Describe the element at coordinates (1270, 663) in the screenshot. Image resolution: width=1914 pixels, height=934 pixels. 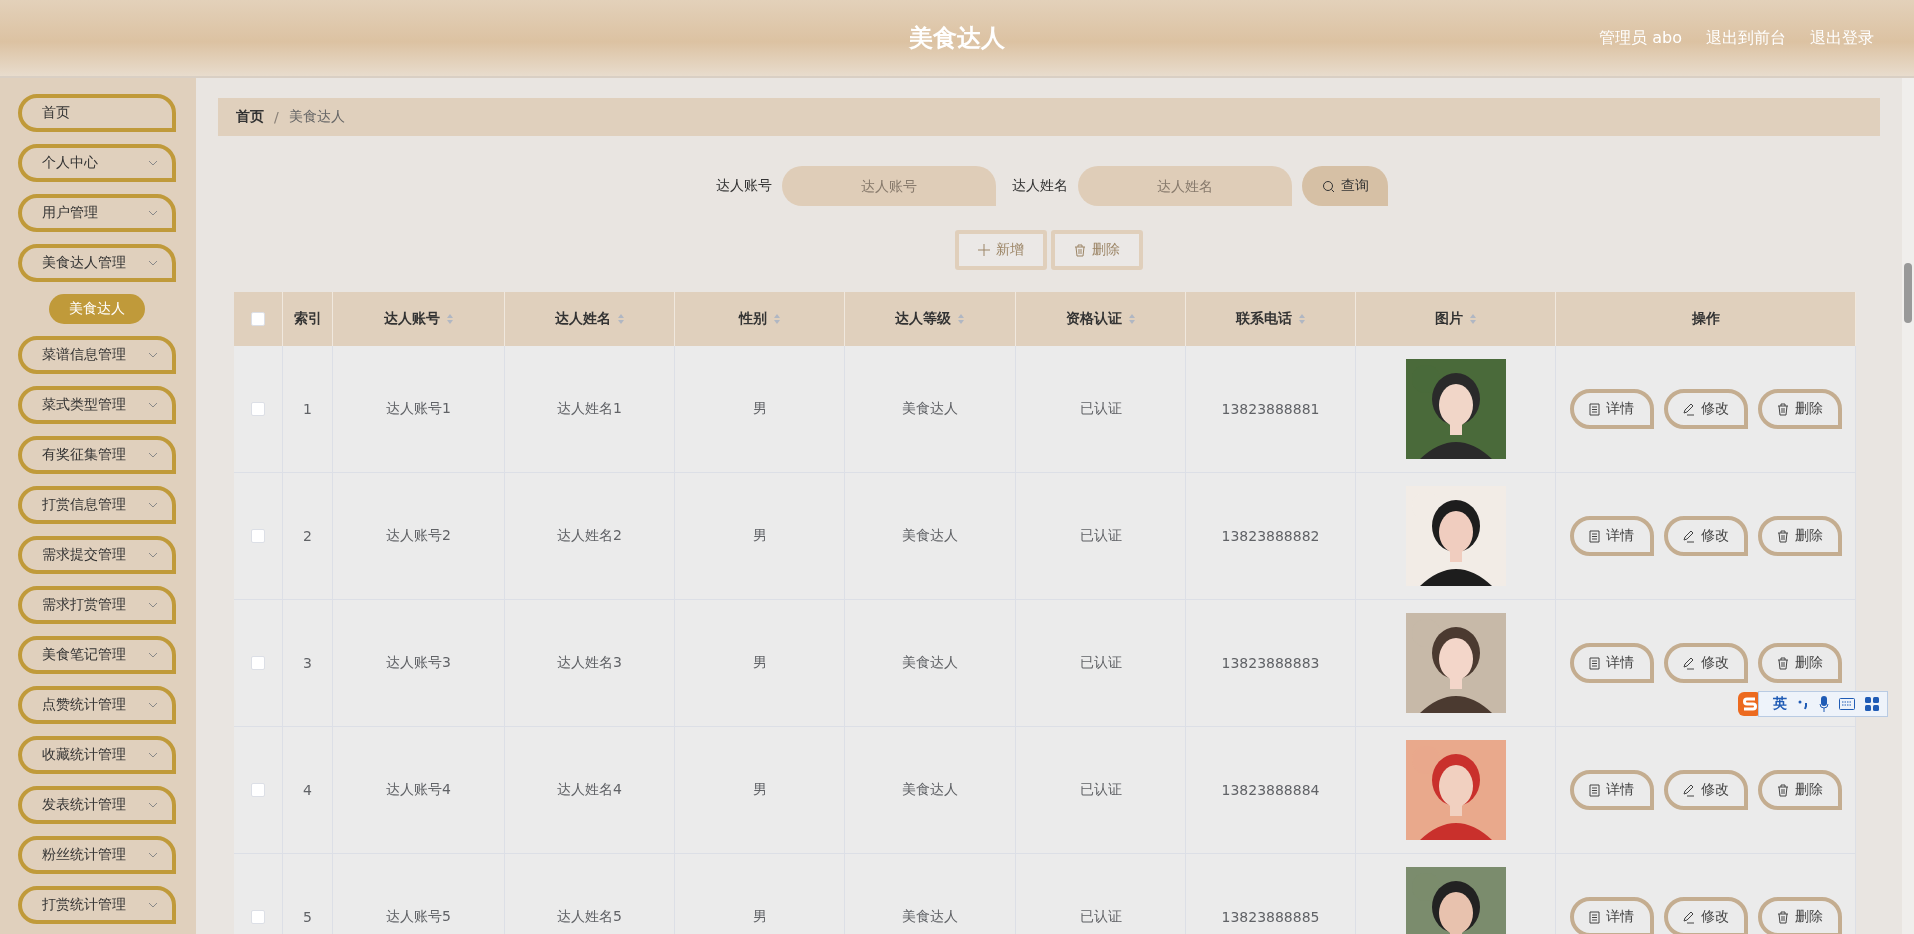
I see `table-cell: 13823888883` at that location.